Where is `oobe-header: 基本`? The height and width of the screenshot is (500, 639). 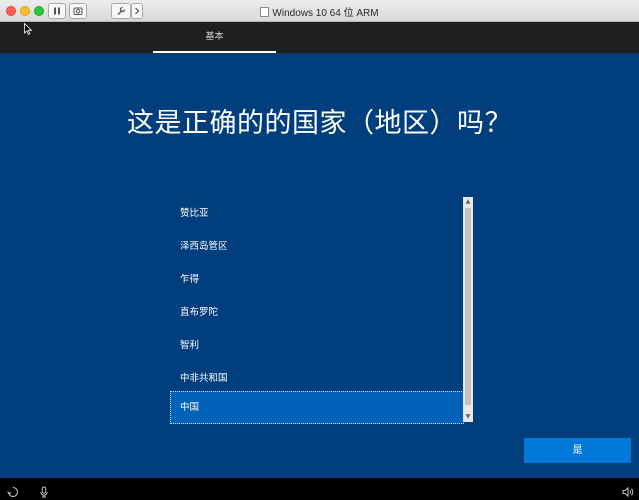
oobe-header: 基本 is located at coordinates (319, 38).